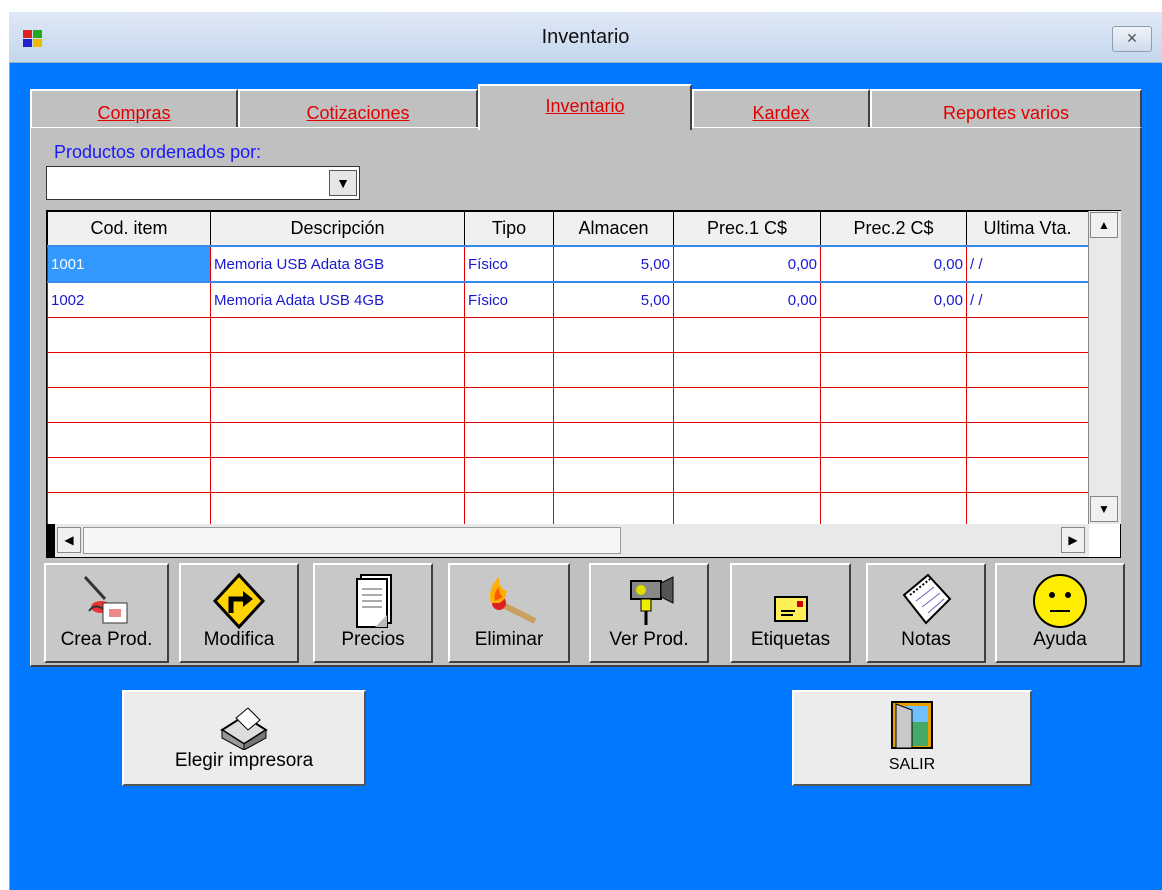 This screenshot has width=1162, height=890. Describe the element at coordinates (203, 183) in the screenshot. I see `order-by-select: ▼` at that location.